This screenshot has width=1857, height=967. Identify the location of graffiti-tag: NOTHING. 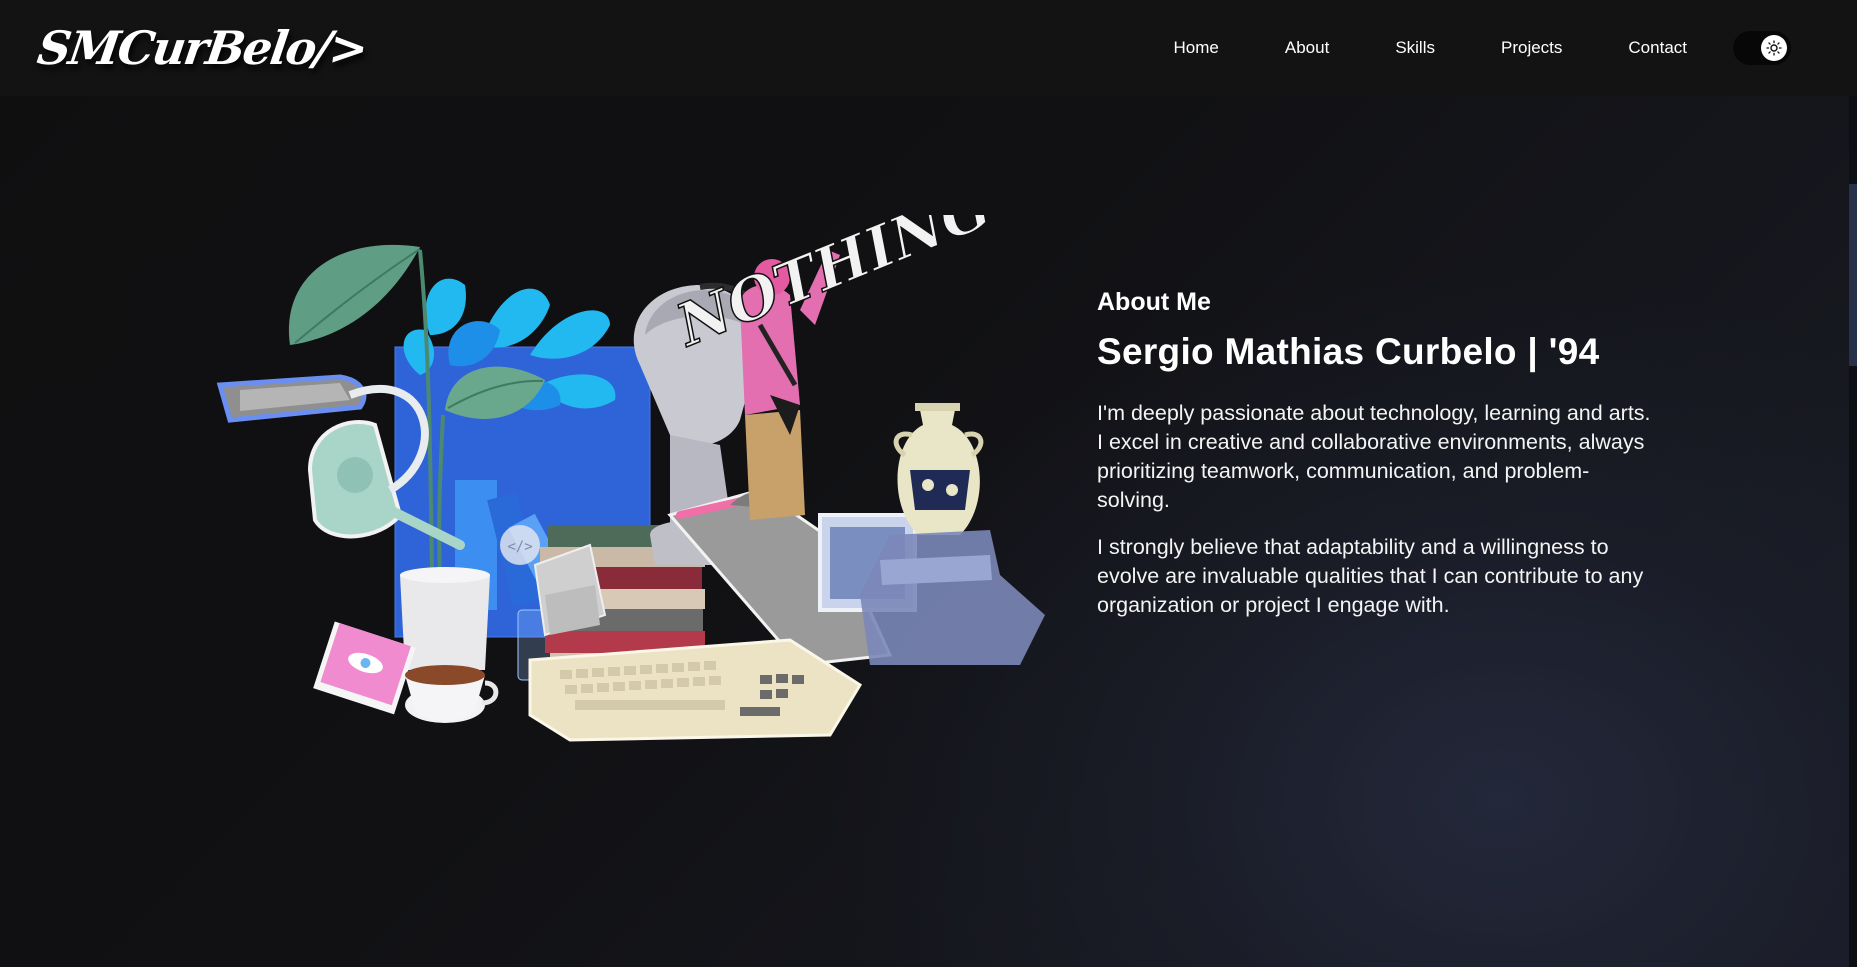
(833, 287).